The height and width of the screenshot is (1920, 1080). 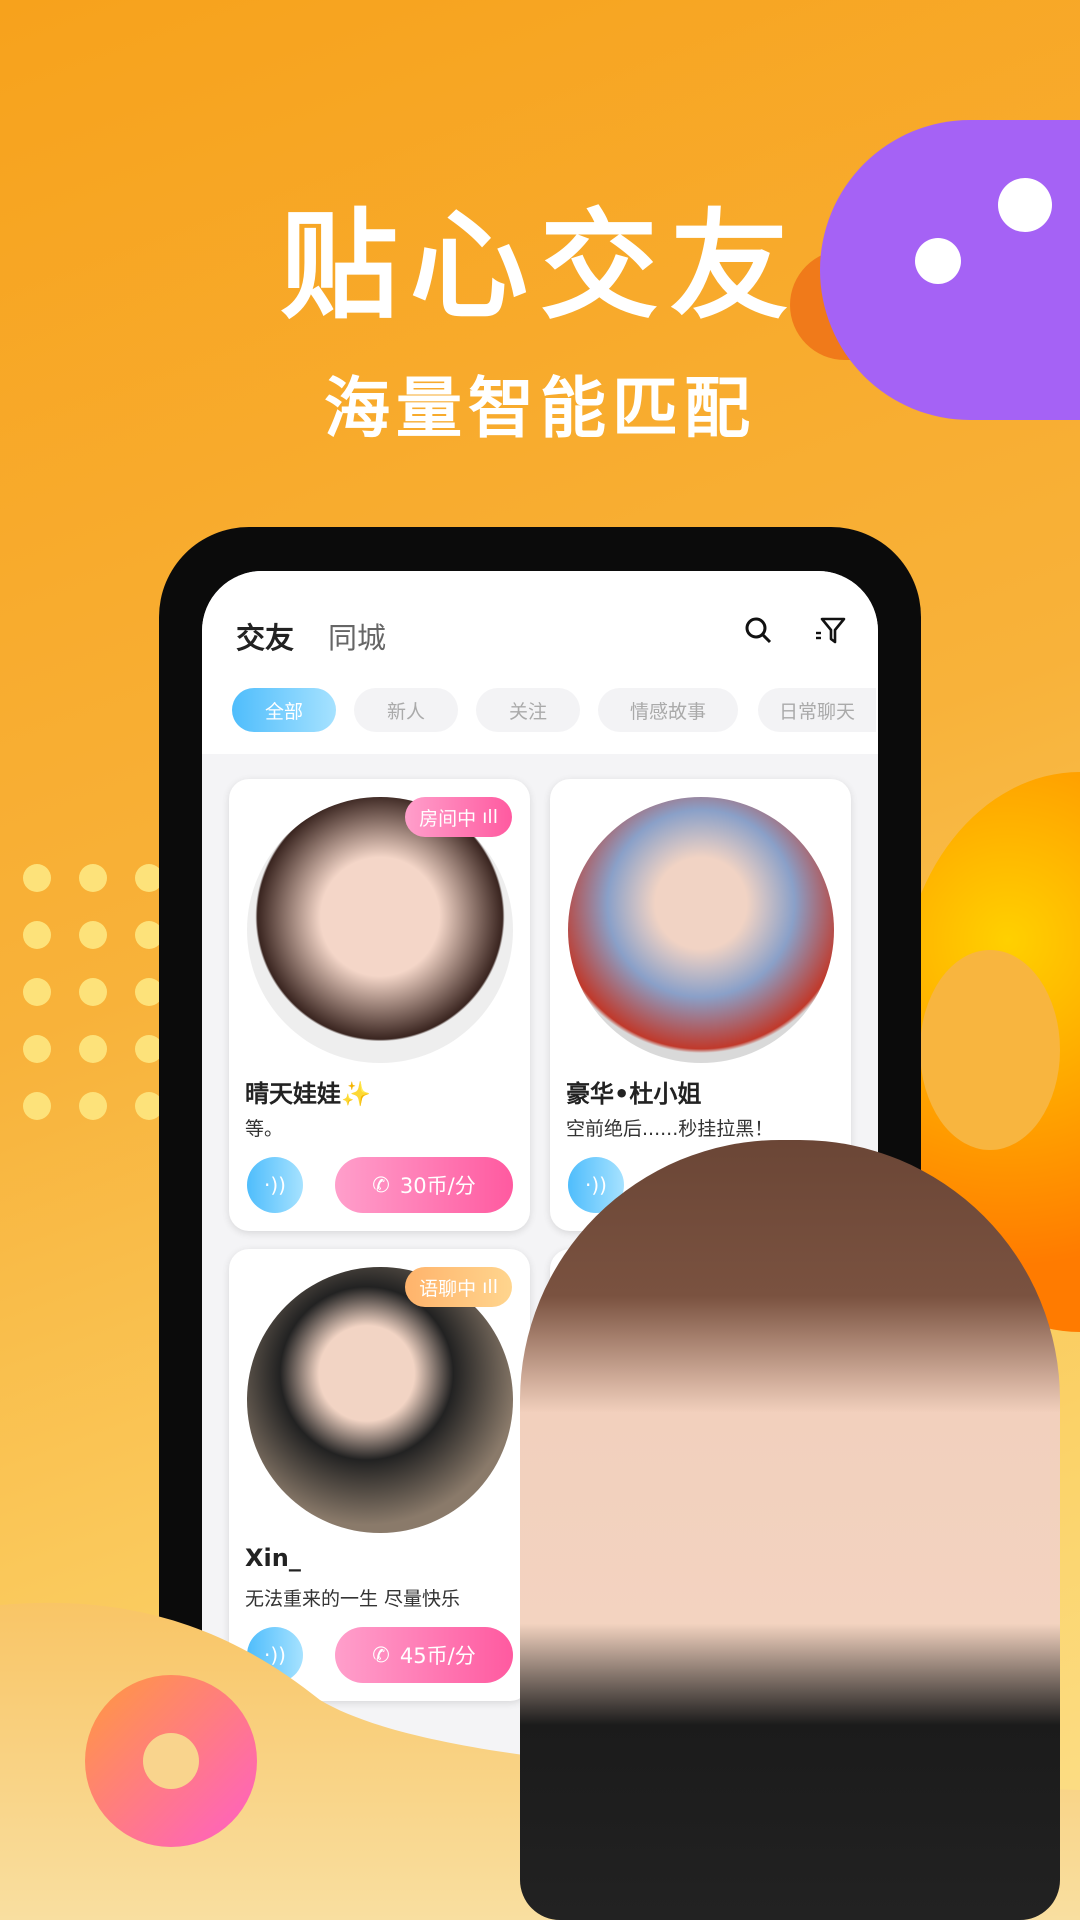 I want to click on call-price: 30币/分, so click(x=437, y=1186).